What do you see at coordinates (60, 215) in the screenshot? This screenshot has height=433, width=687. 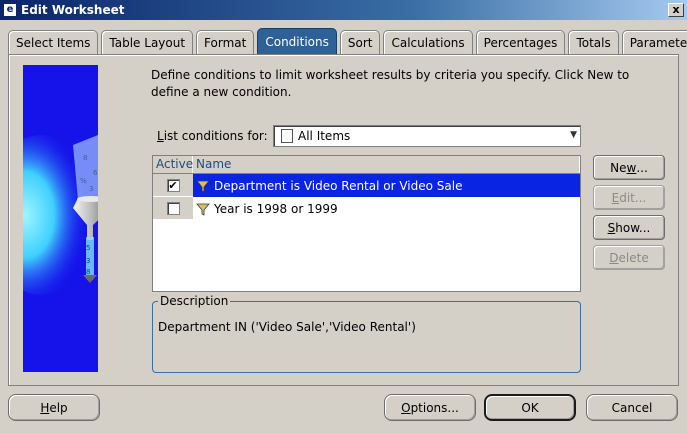 I see `funnel-icon: 8 6 % 3 5 3 8` at bounding box center [60, 215].